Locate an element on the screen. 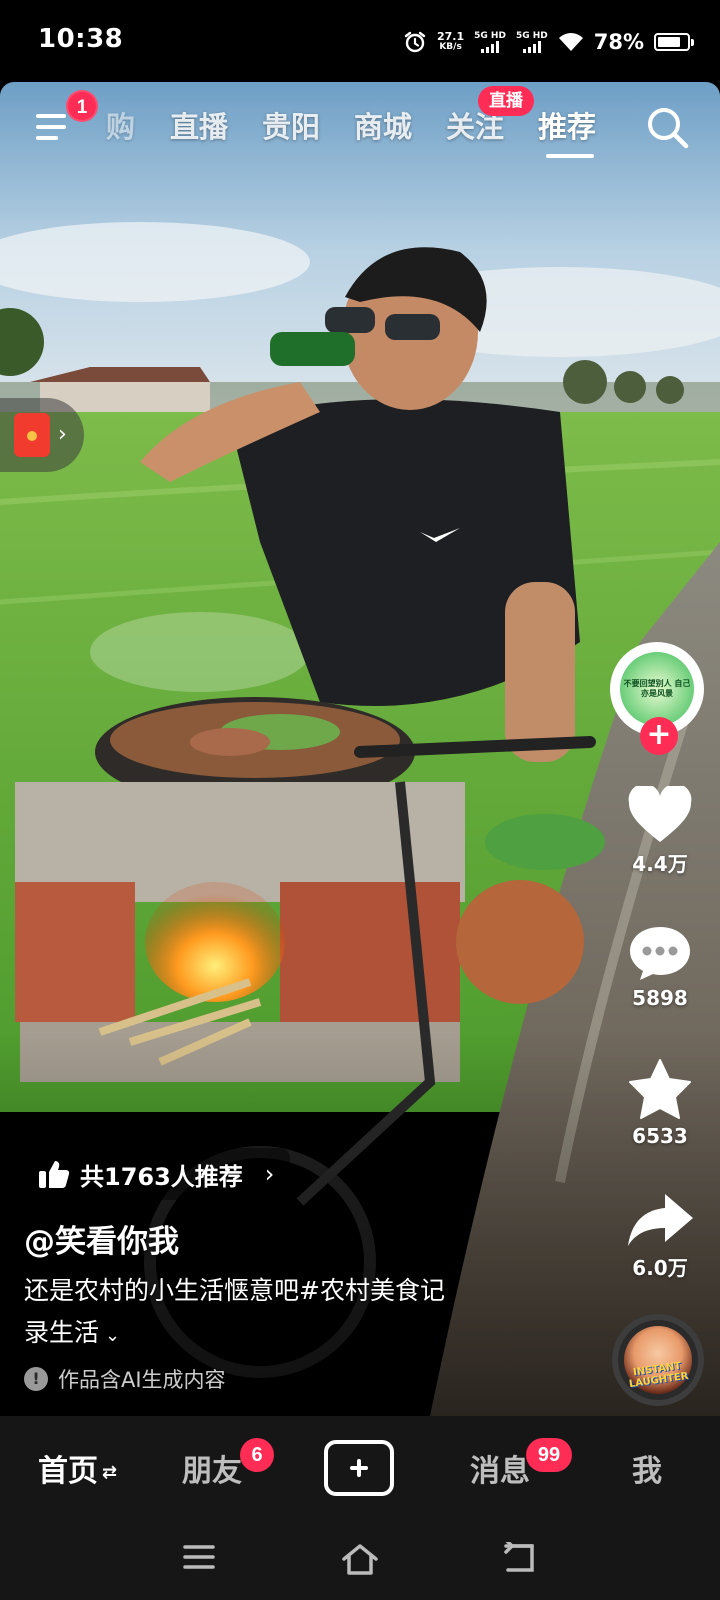 This screenshot has height=1600, width=720. alarm-icon is located at coordinates (415, 42).